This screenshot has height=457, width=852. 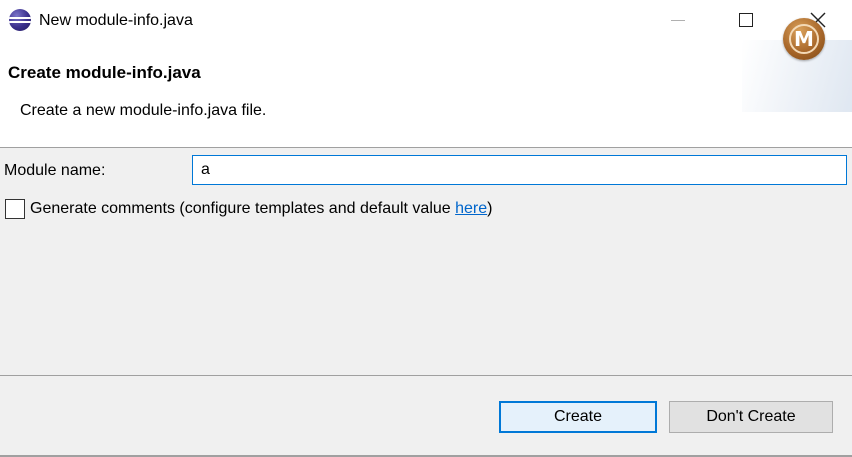 What do you see at coordinates (116, 20) in the screenshot?
I see `window-title: New module-info.java` at bounding box center [116, 20].